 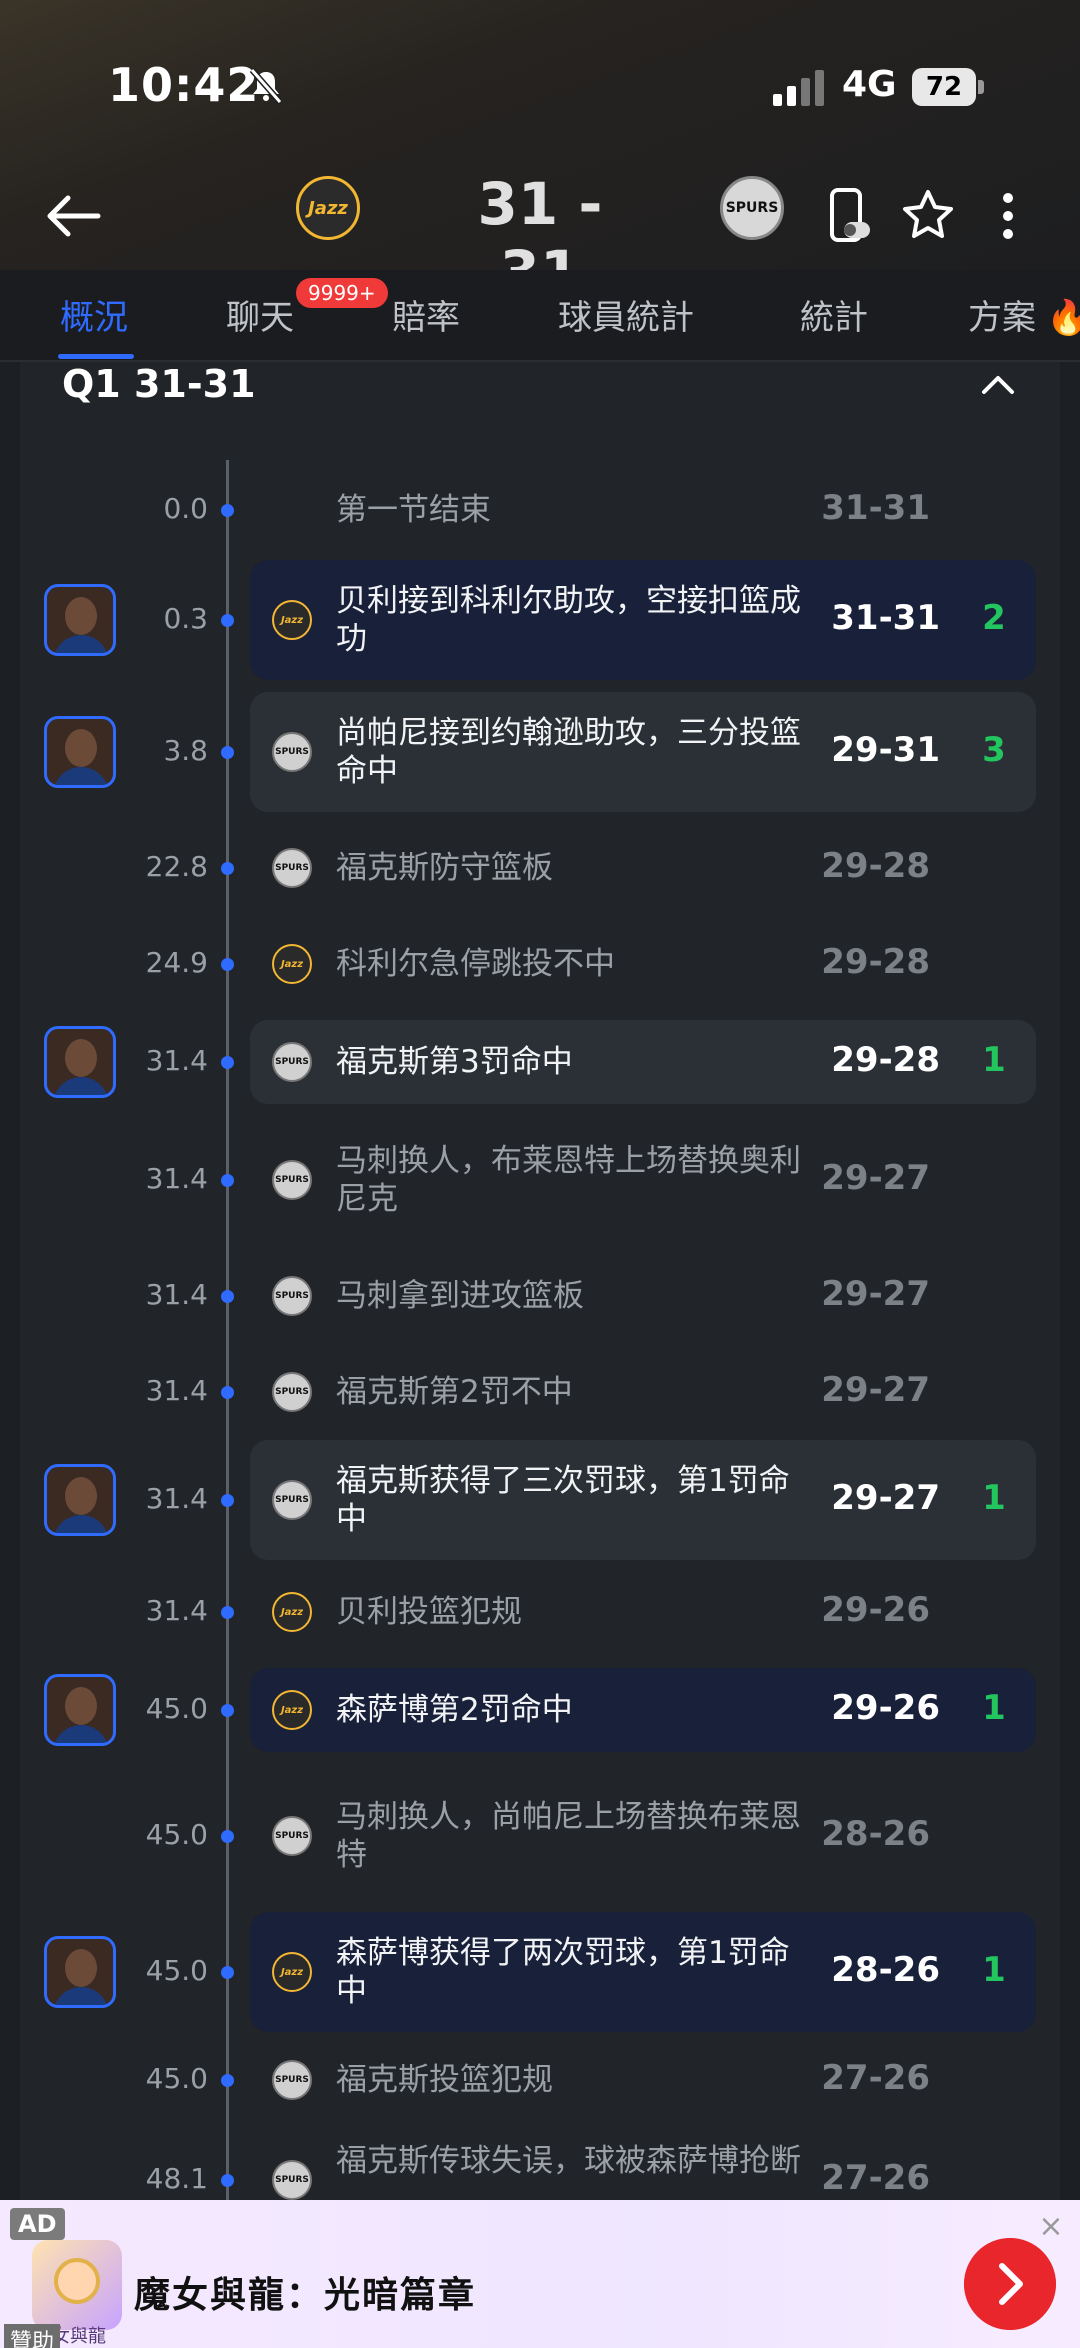 What do you see at coordinates (540, 153) in the screenshot?
I see `app-header: 10:42 4G 72 Jazz 31 - 31 SPURS` at bounding box center [540, 153].